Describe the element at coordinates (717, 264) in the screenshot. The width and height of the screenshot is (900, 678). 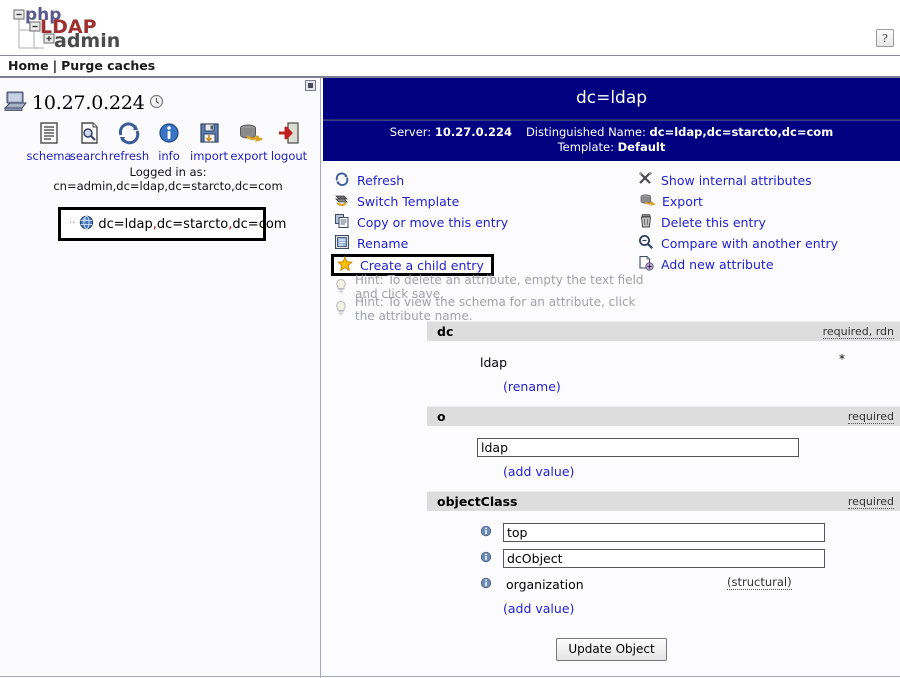
I see `action-label: Add new attribute` at that location.